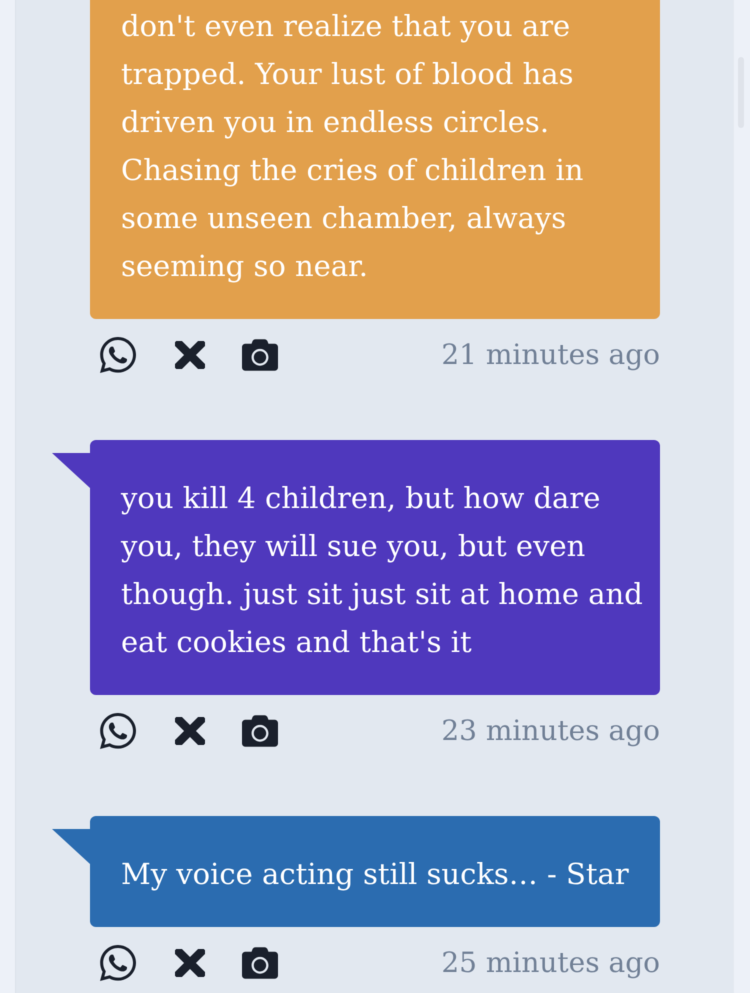 This screenshot has height=993, width=750. I want to click on message-text: My voice acting still sucks… - Star, so click(375, 874).